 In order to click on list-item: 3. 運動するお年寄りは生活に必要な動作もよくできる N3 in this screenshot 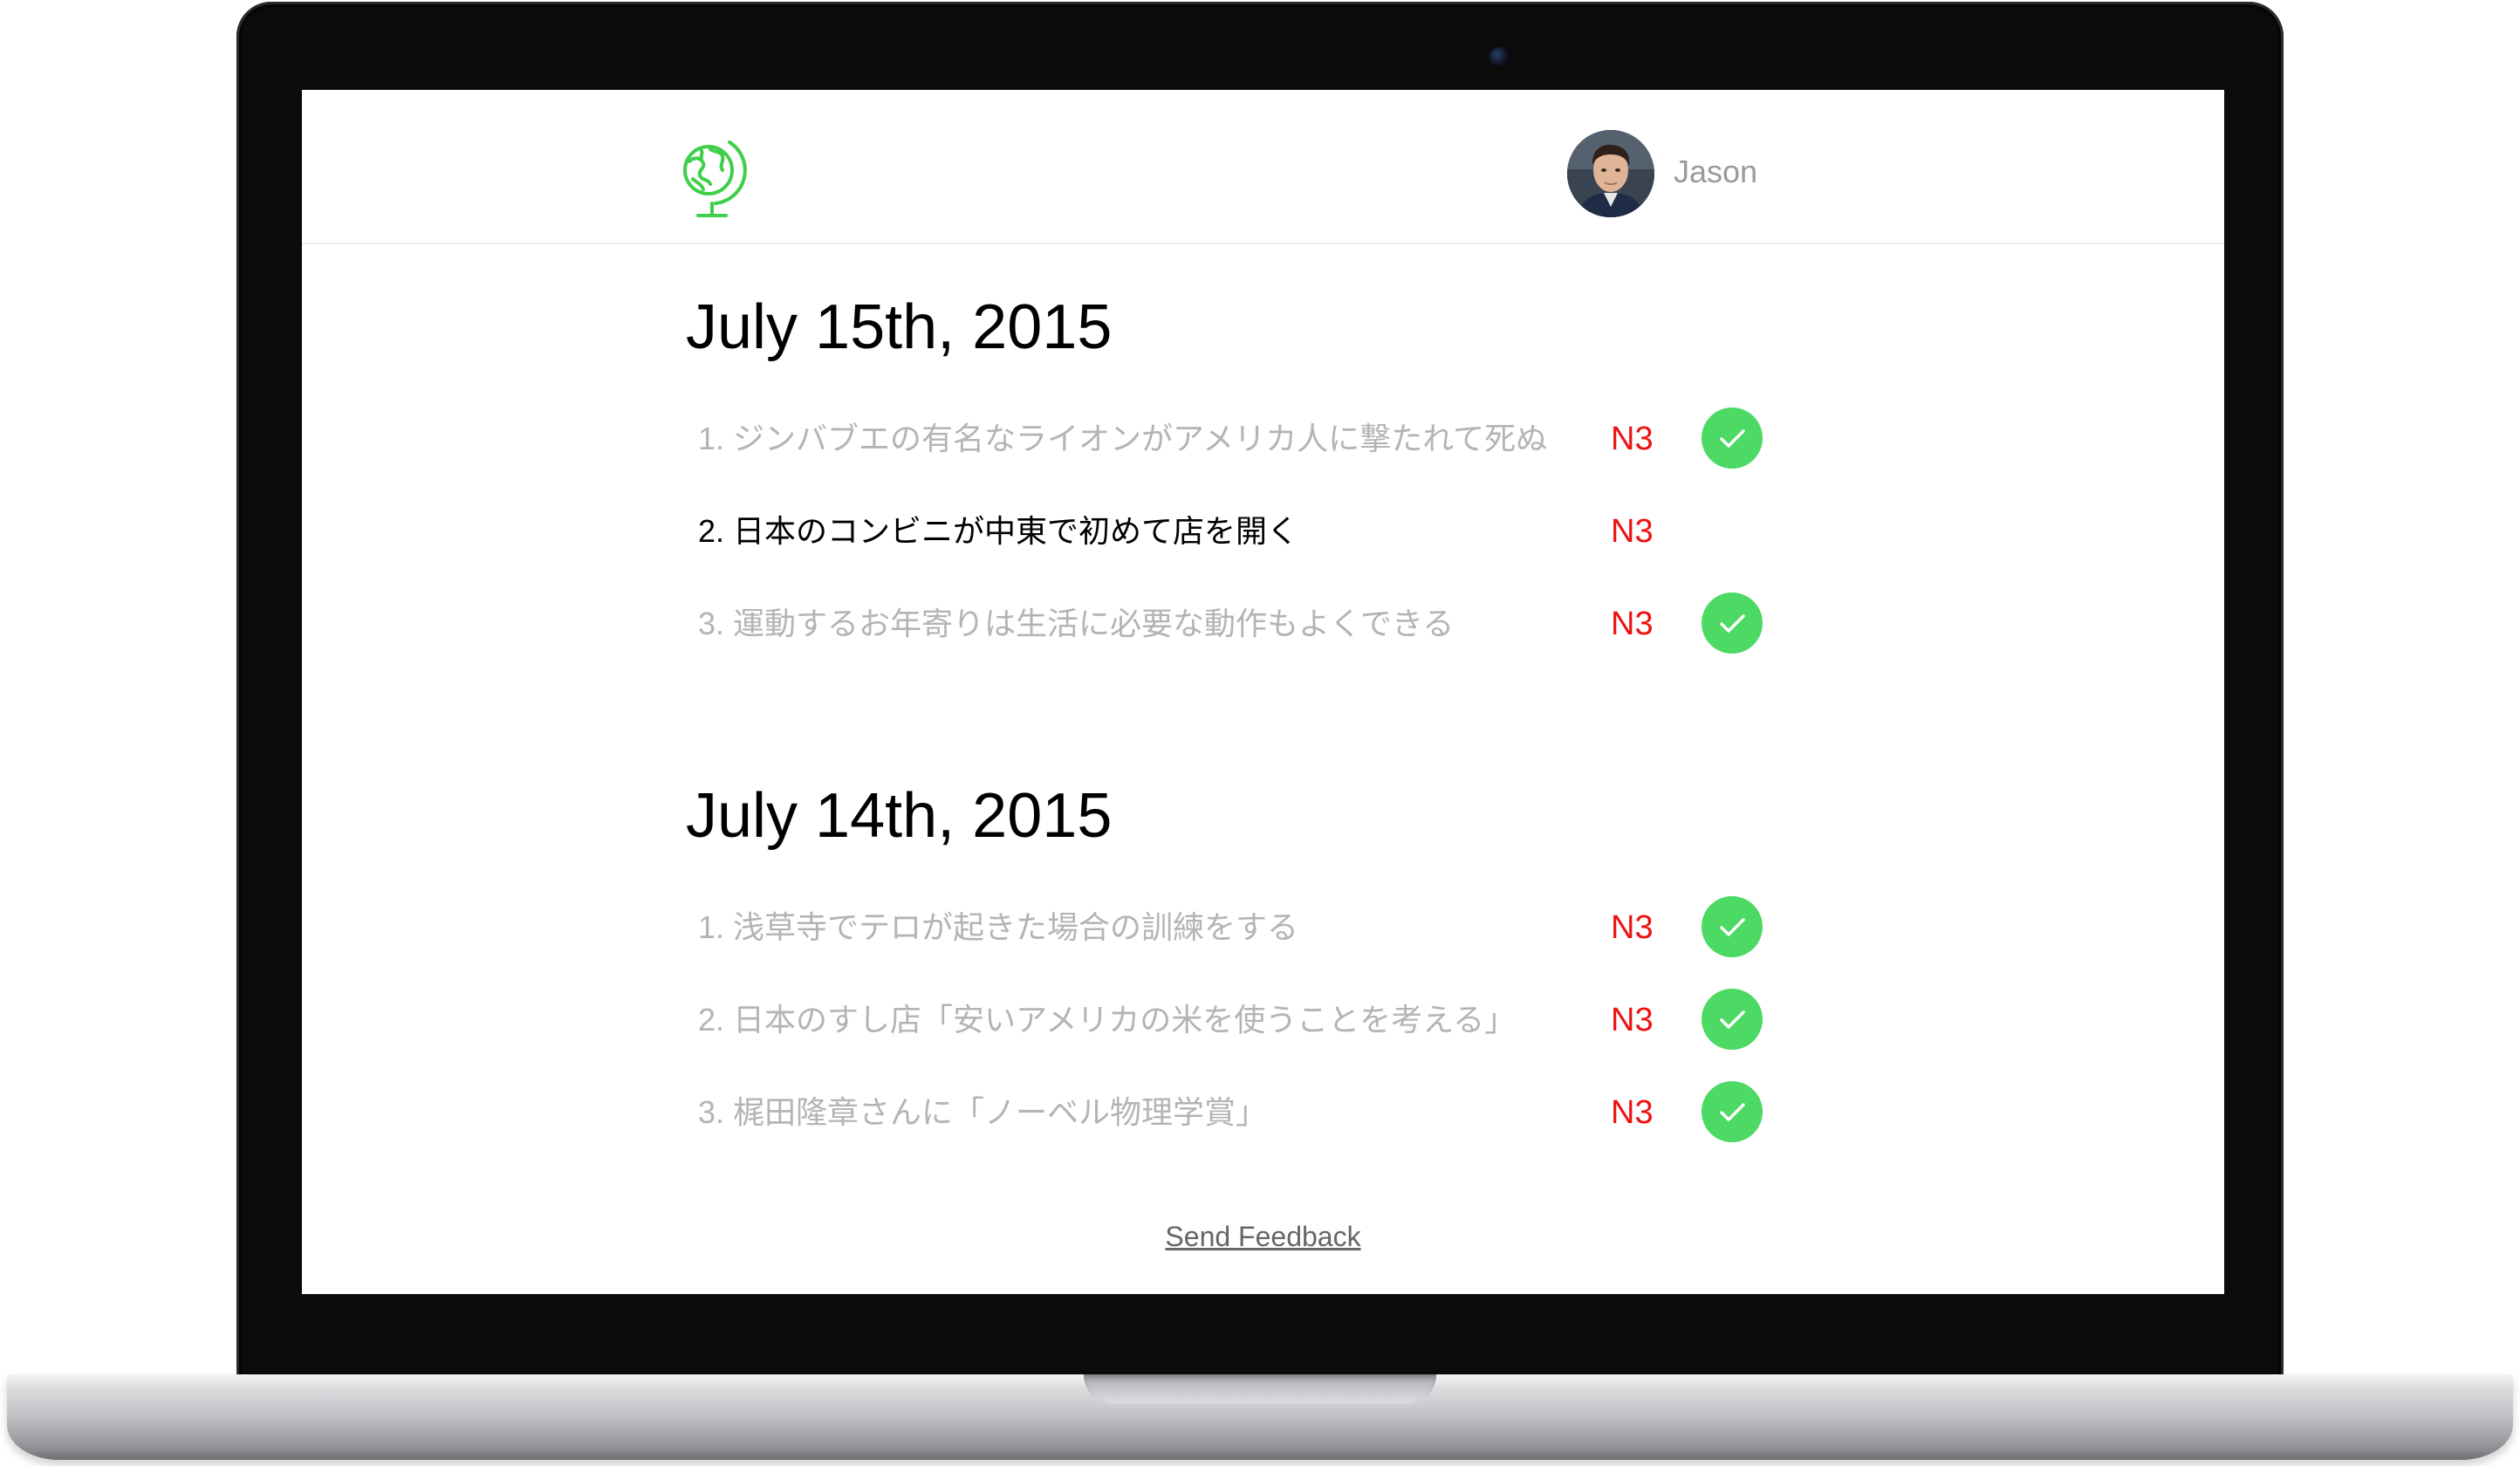, I will do `click(1253, 624)`.